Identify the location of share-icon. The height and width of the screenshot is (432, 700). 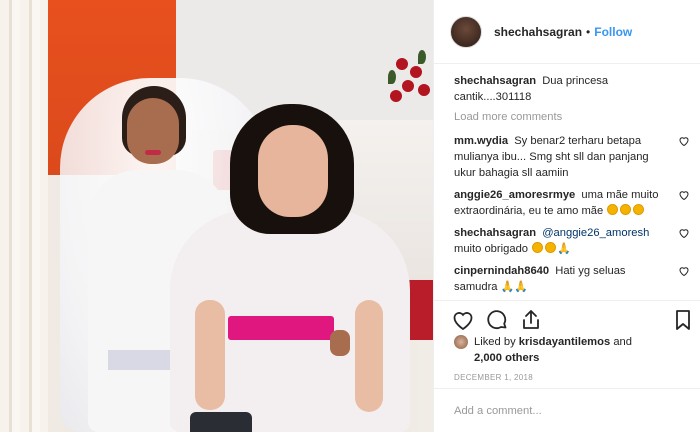
(531, 320).